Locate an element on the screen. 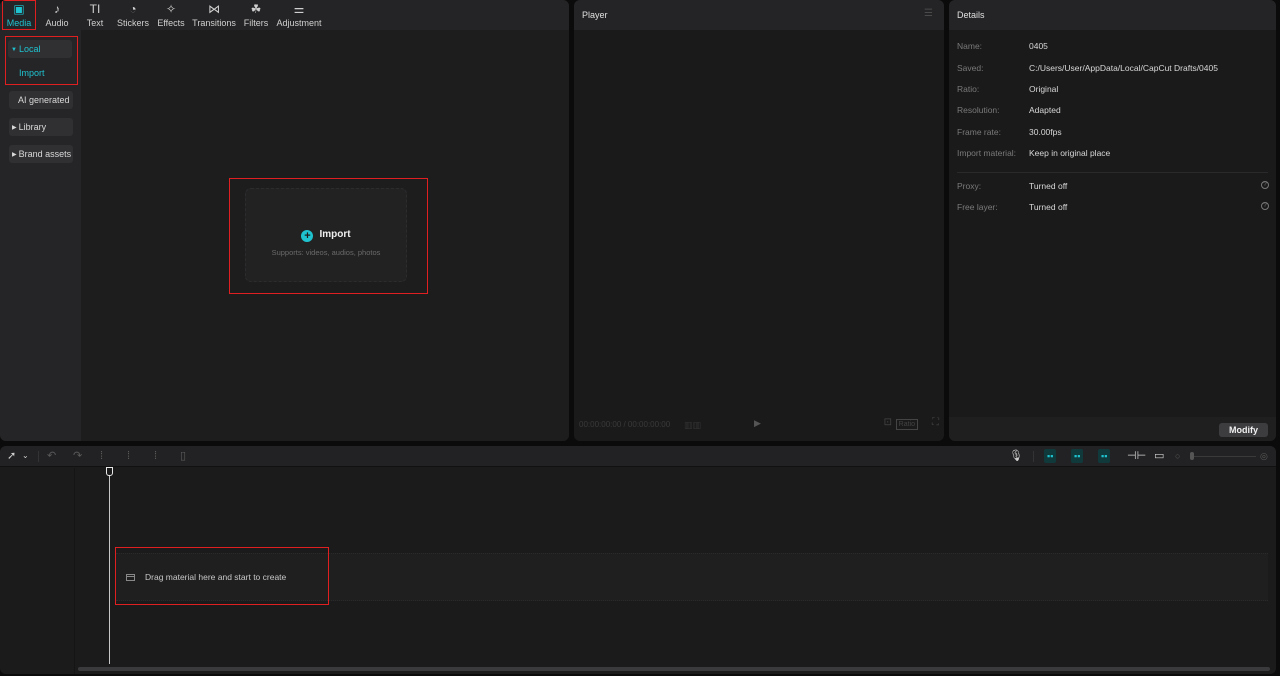 This screenshot has width=1280, height=676. detail-key: Name: is located at coordinates (970, 46).